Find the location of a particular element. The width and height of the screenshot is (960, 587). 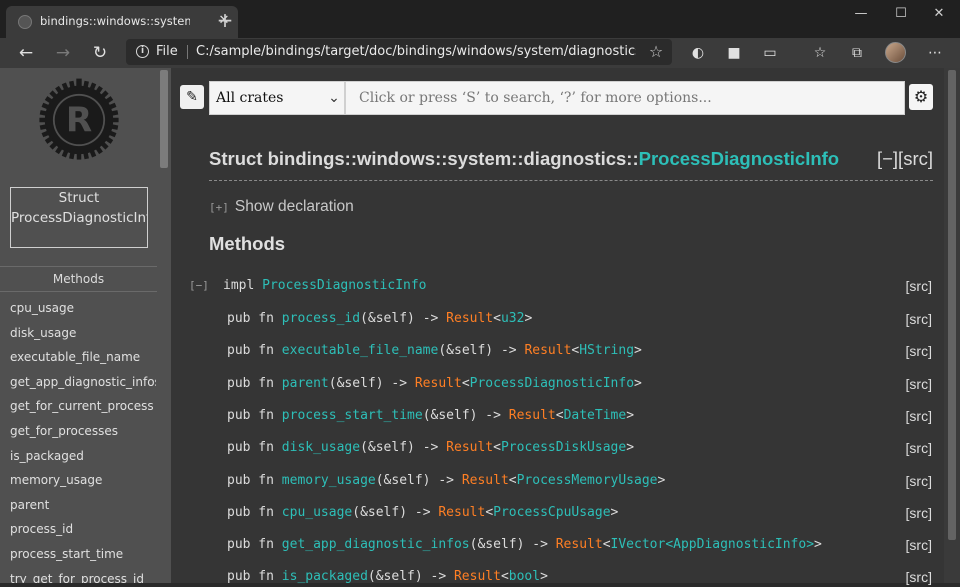

page-title-struct: ProcessDiagnosticInfo is located at coordinates (739, 158).